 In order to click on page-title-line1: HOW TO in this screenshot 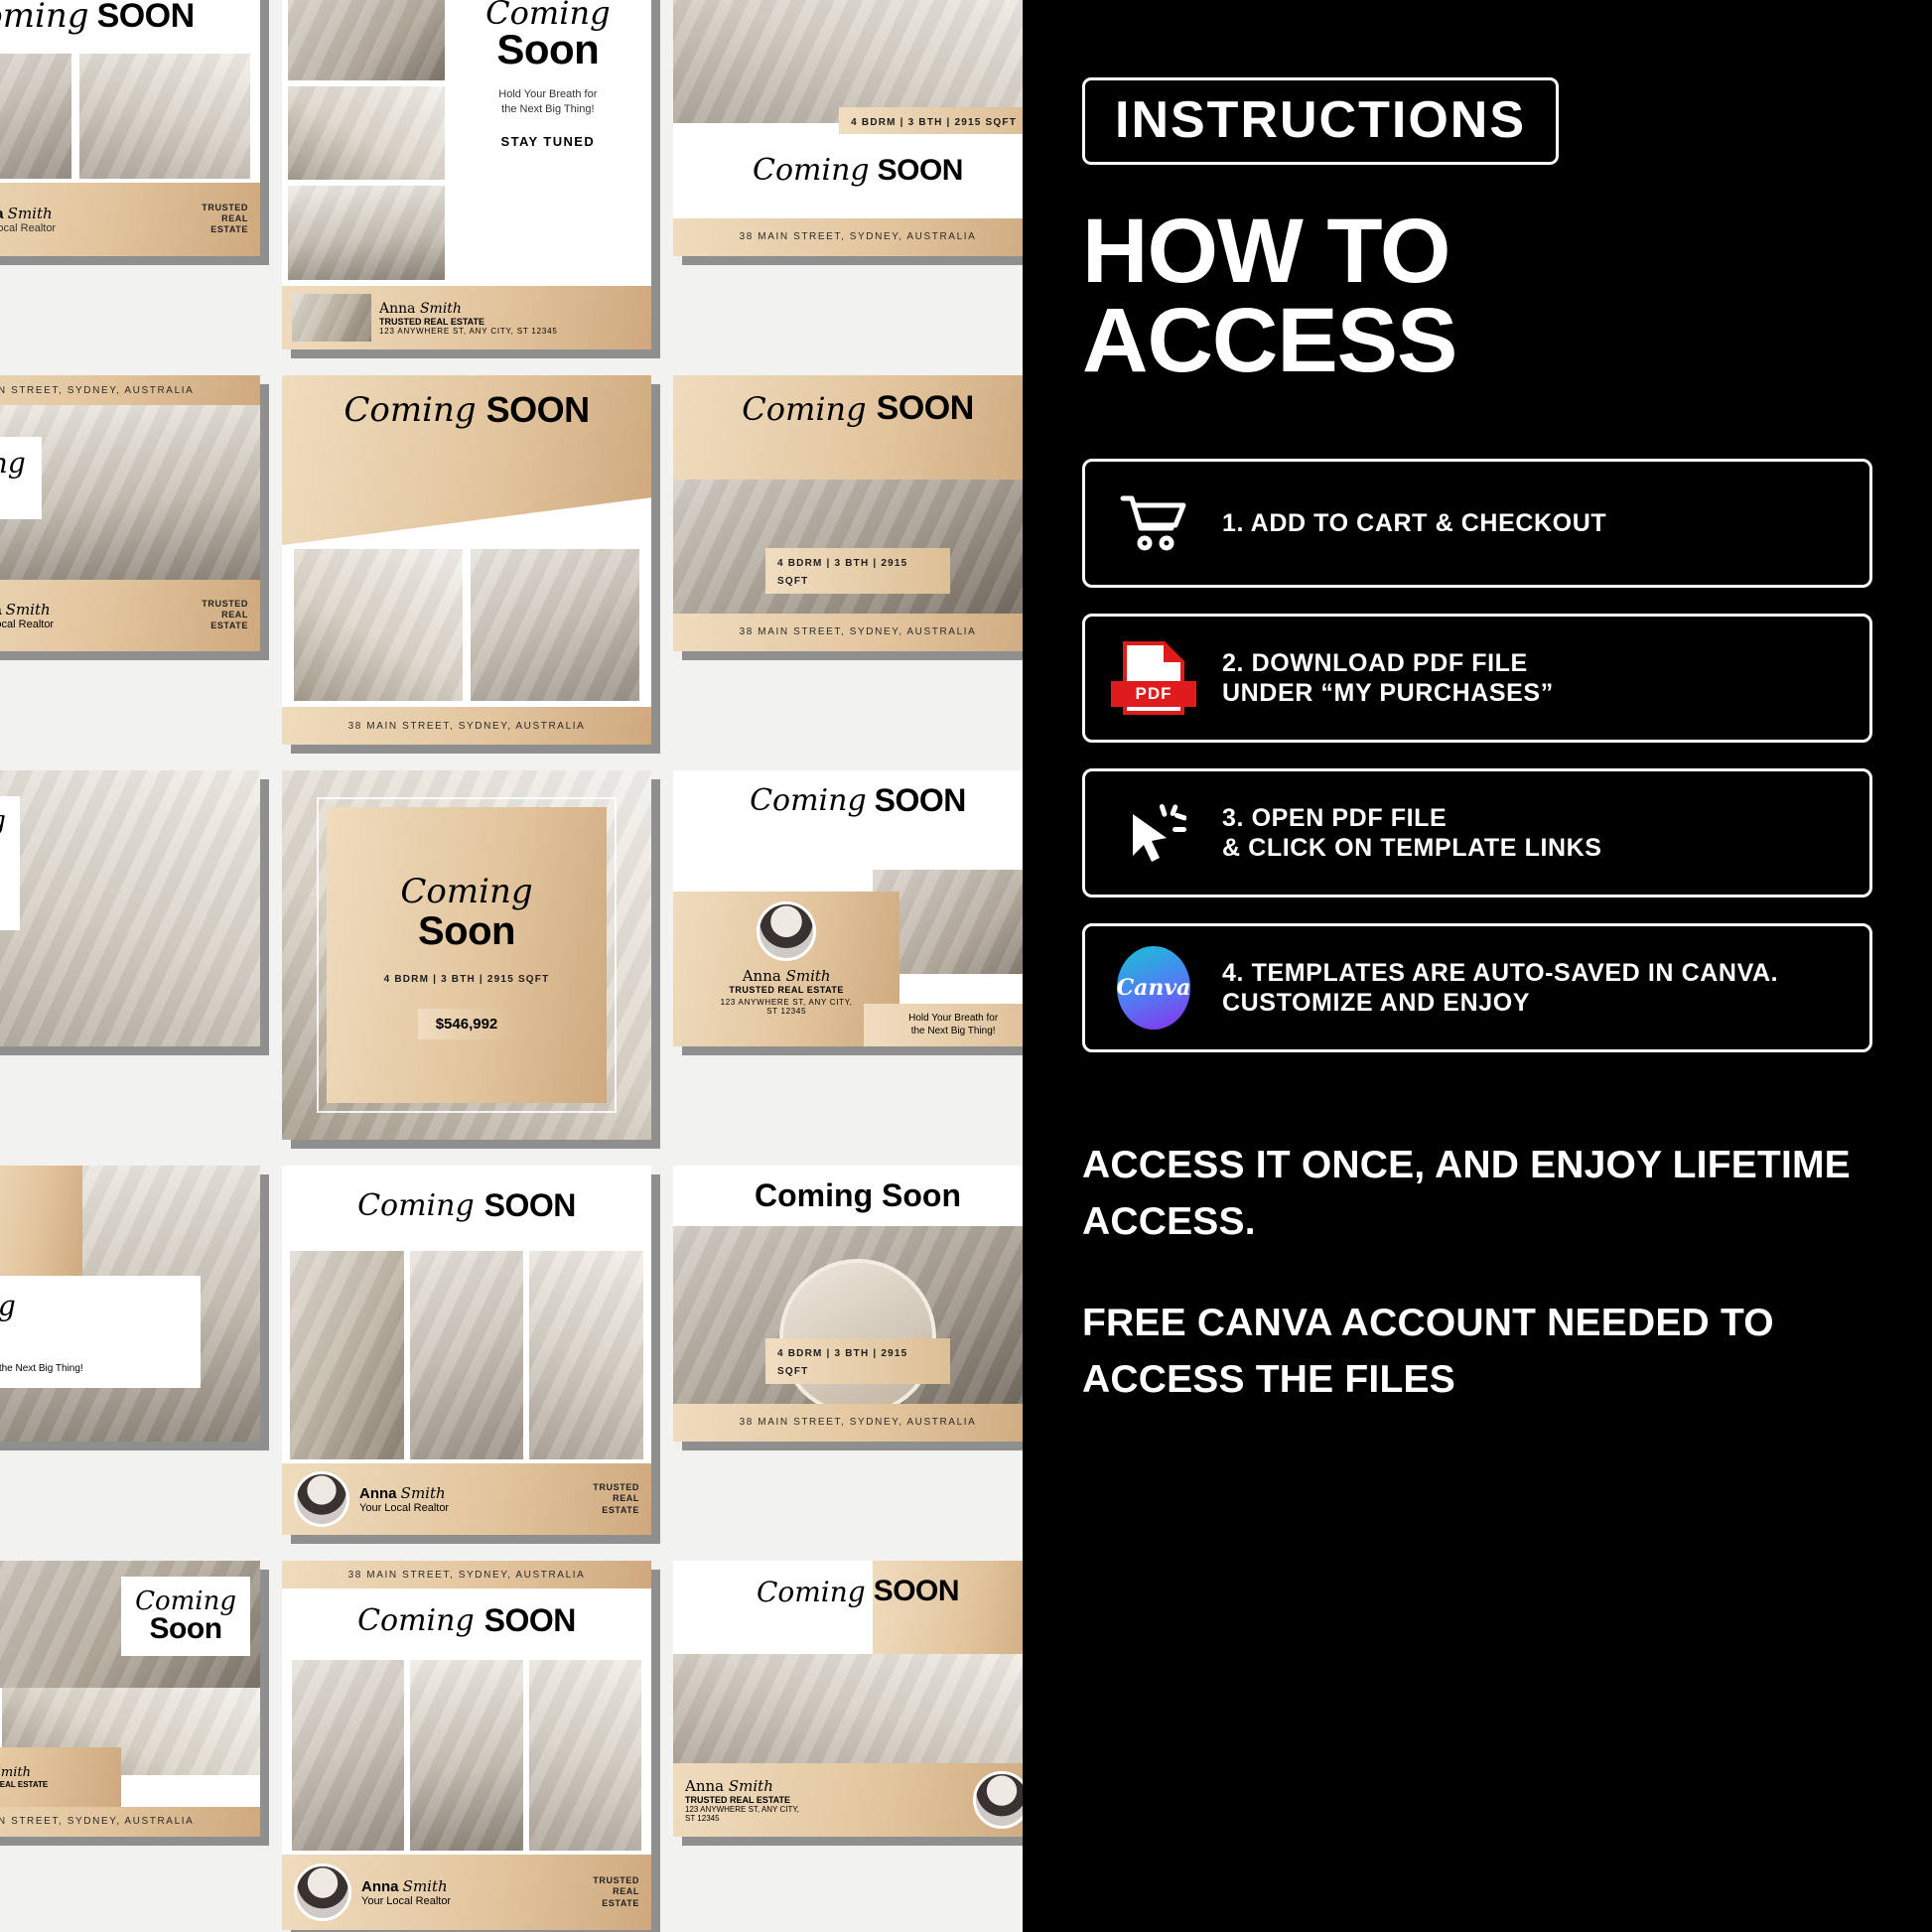, I will do `click(1266, 251)`.